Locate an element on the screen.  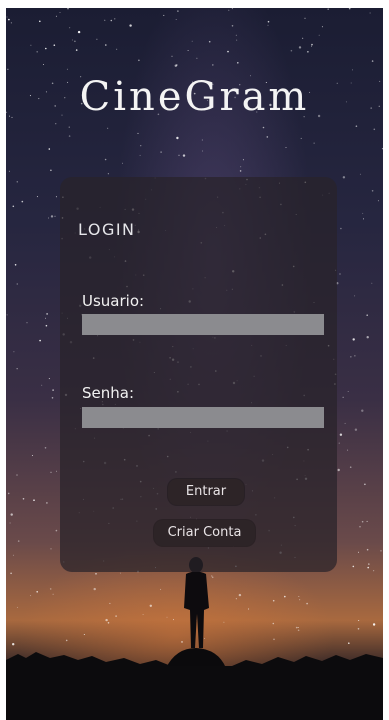
login-heading: LOGIN is located at coordinates (107, 229).